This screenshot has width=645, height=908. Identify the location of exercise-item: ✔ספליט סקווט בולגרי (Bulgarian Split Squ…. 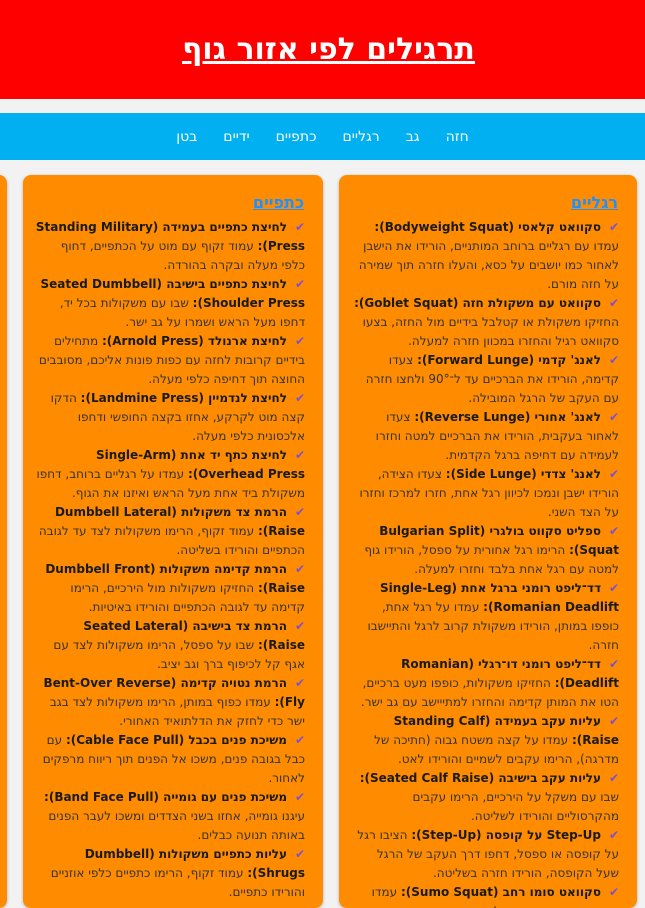
(485, 550).